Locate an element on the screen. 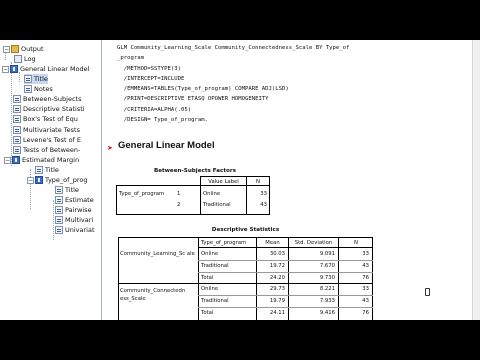 This screenshot has height=360, width=480. mean-cell: 24.11 is located at coordinates (277, 313).